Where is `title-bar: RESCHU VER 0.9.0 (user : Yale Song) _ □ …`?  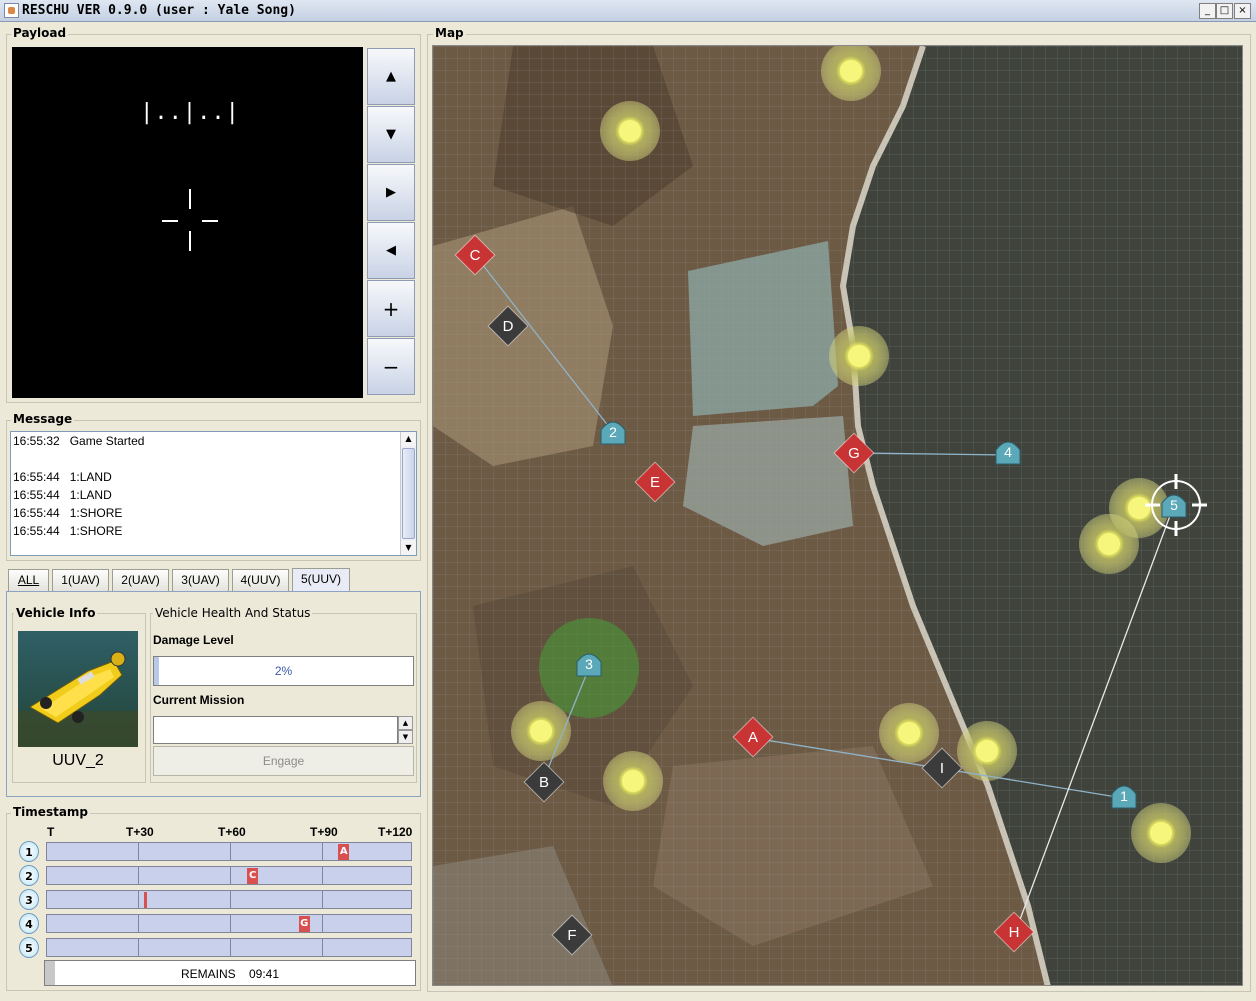 title-bar: RESCHU VER 0.9.0 (user : Yale Song) _ □ … is located at coordinates (628, 11).